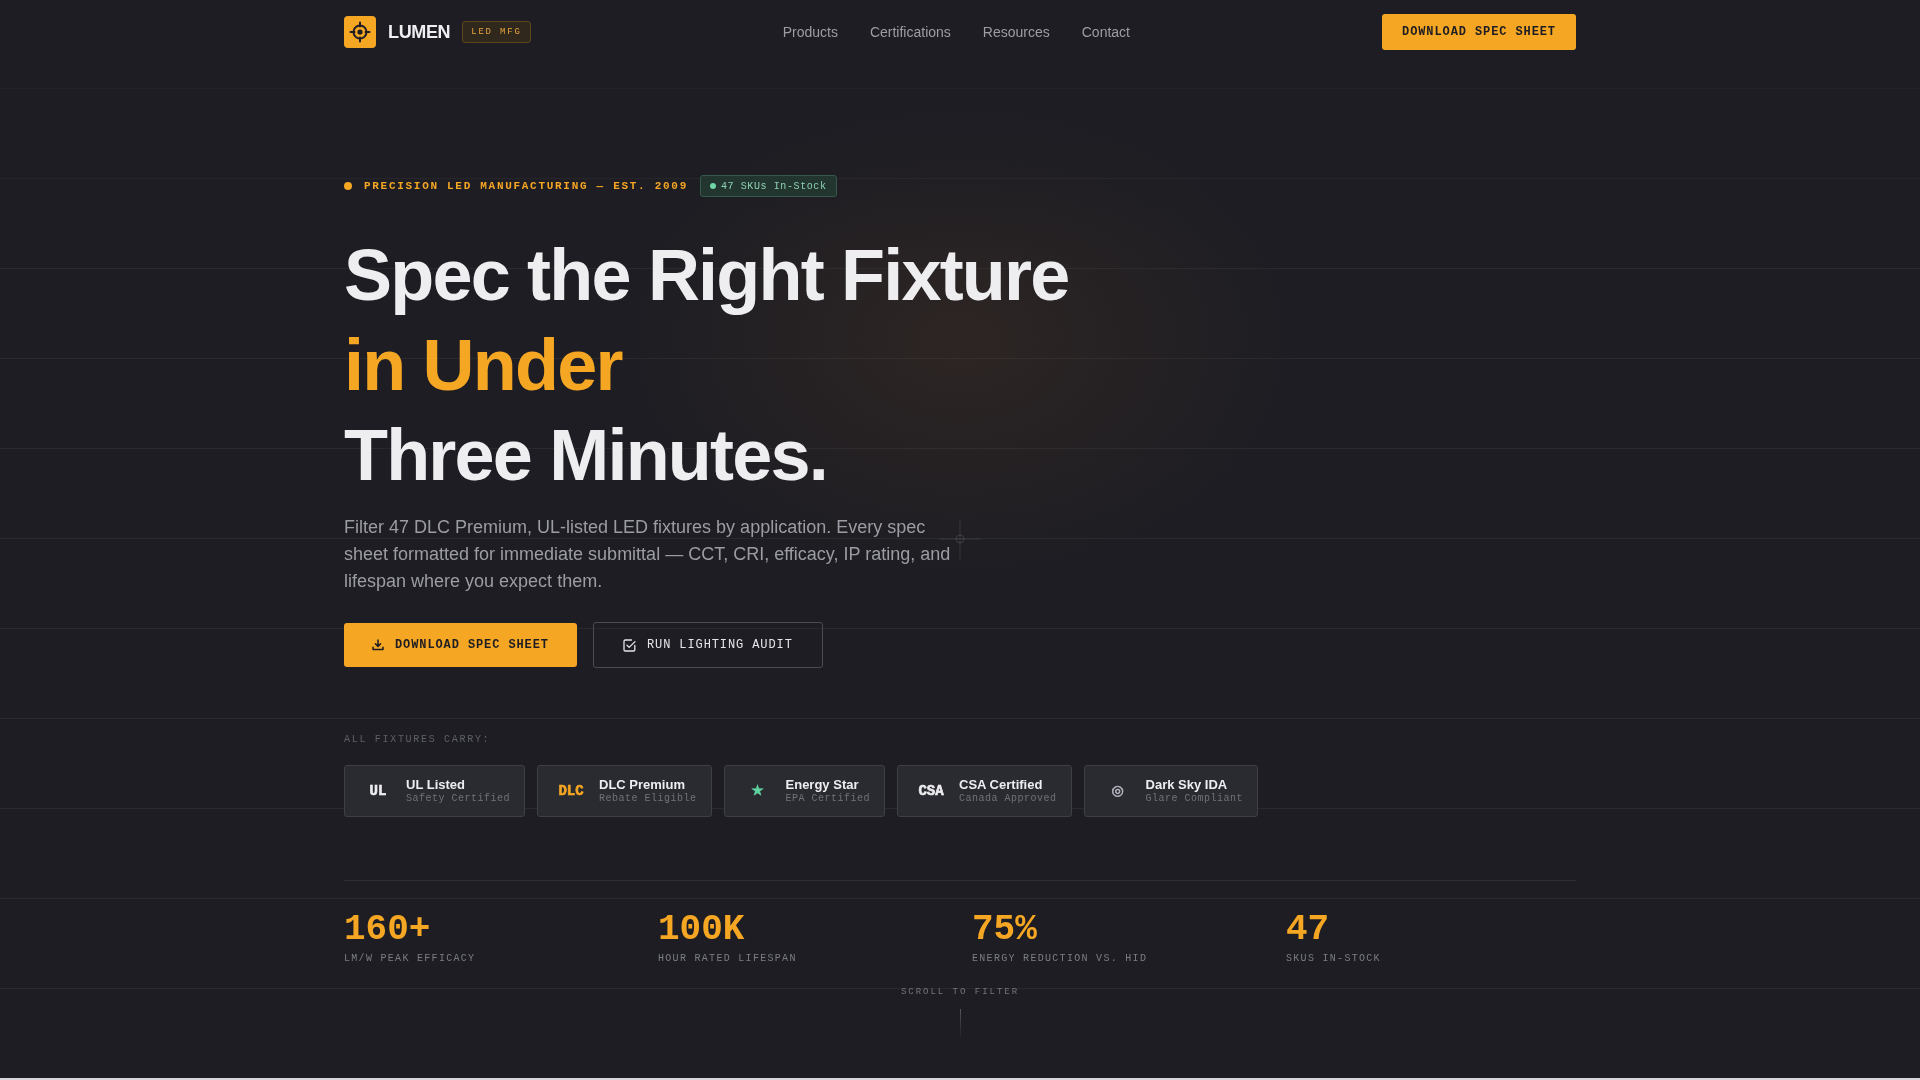  I want to click on cert-title: DLC Premium, so click(642, 784).